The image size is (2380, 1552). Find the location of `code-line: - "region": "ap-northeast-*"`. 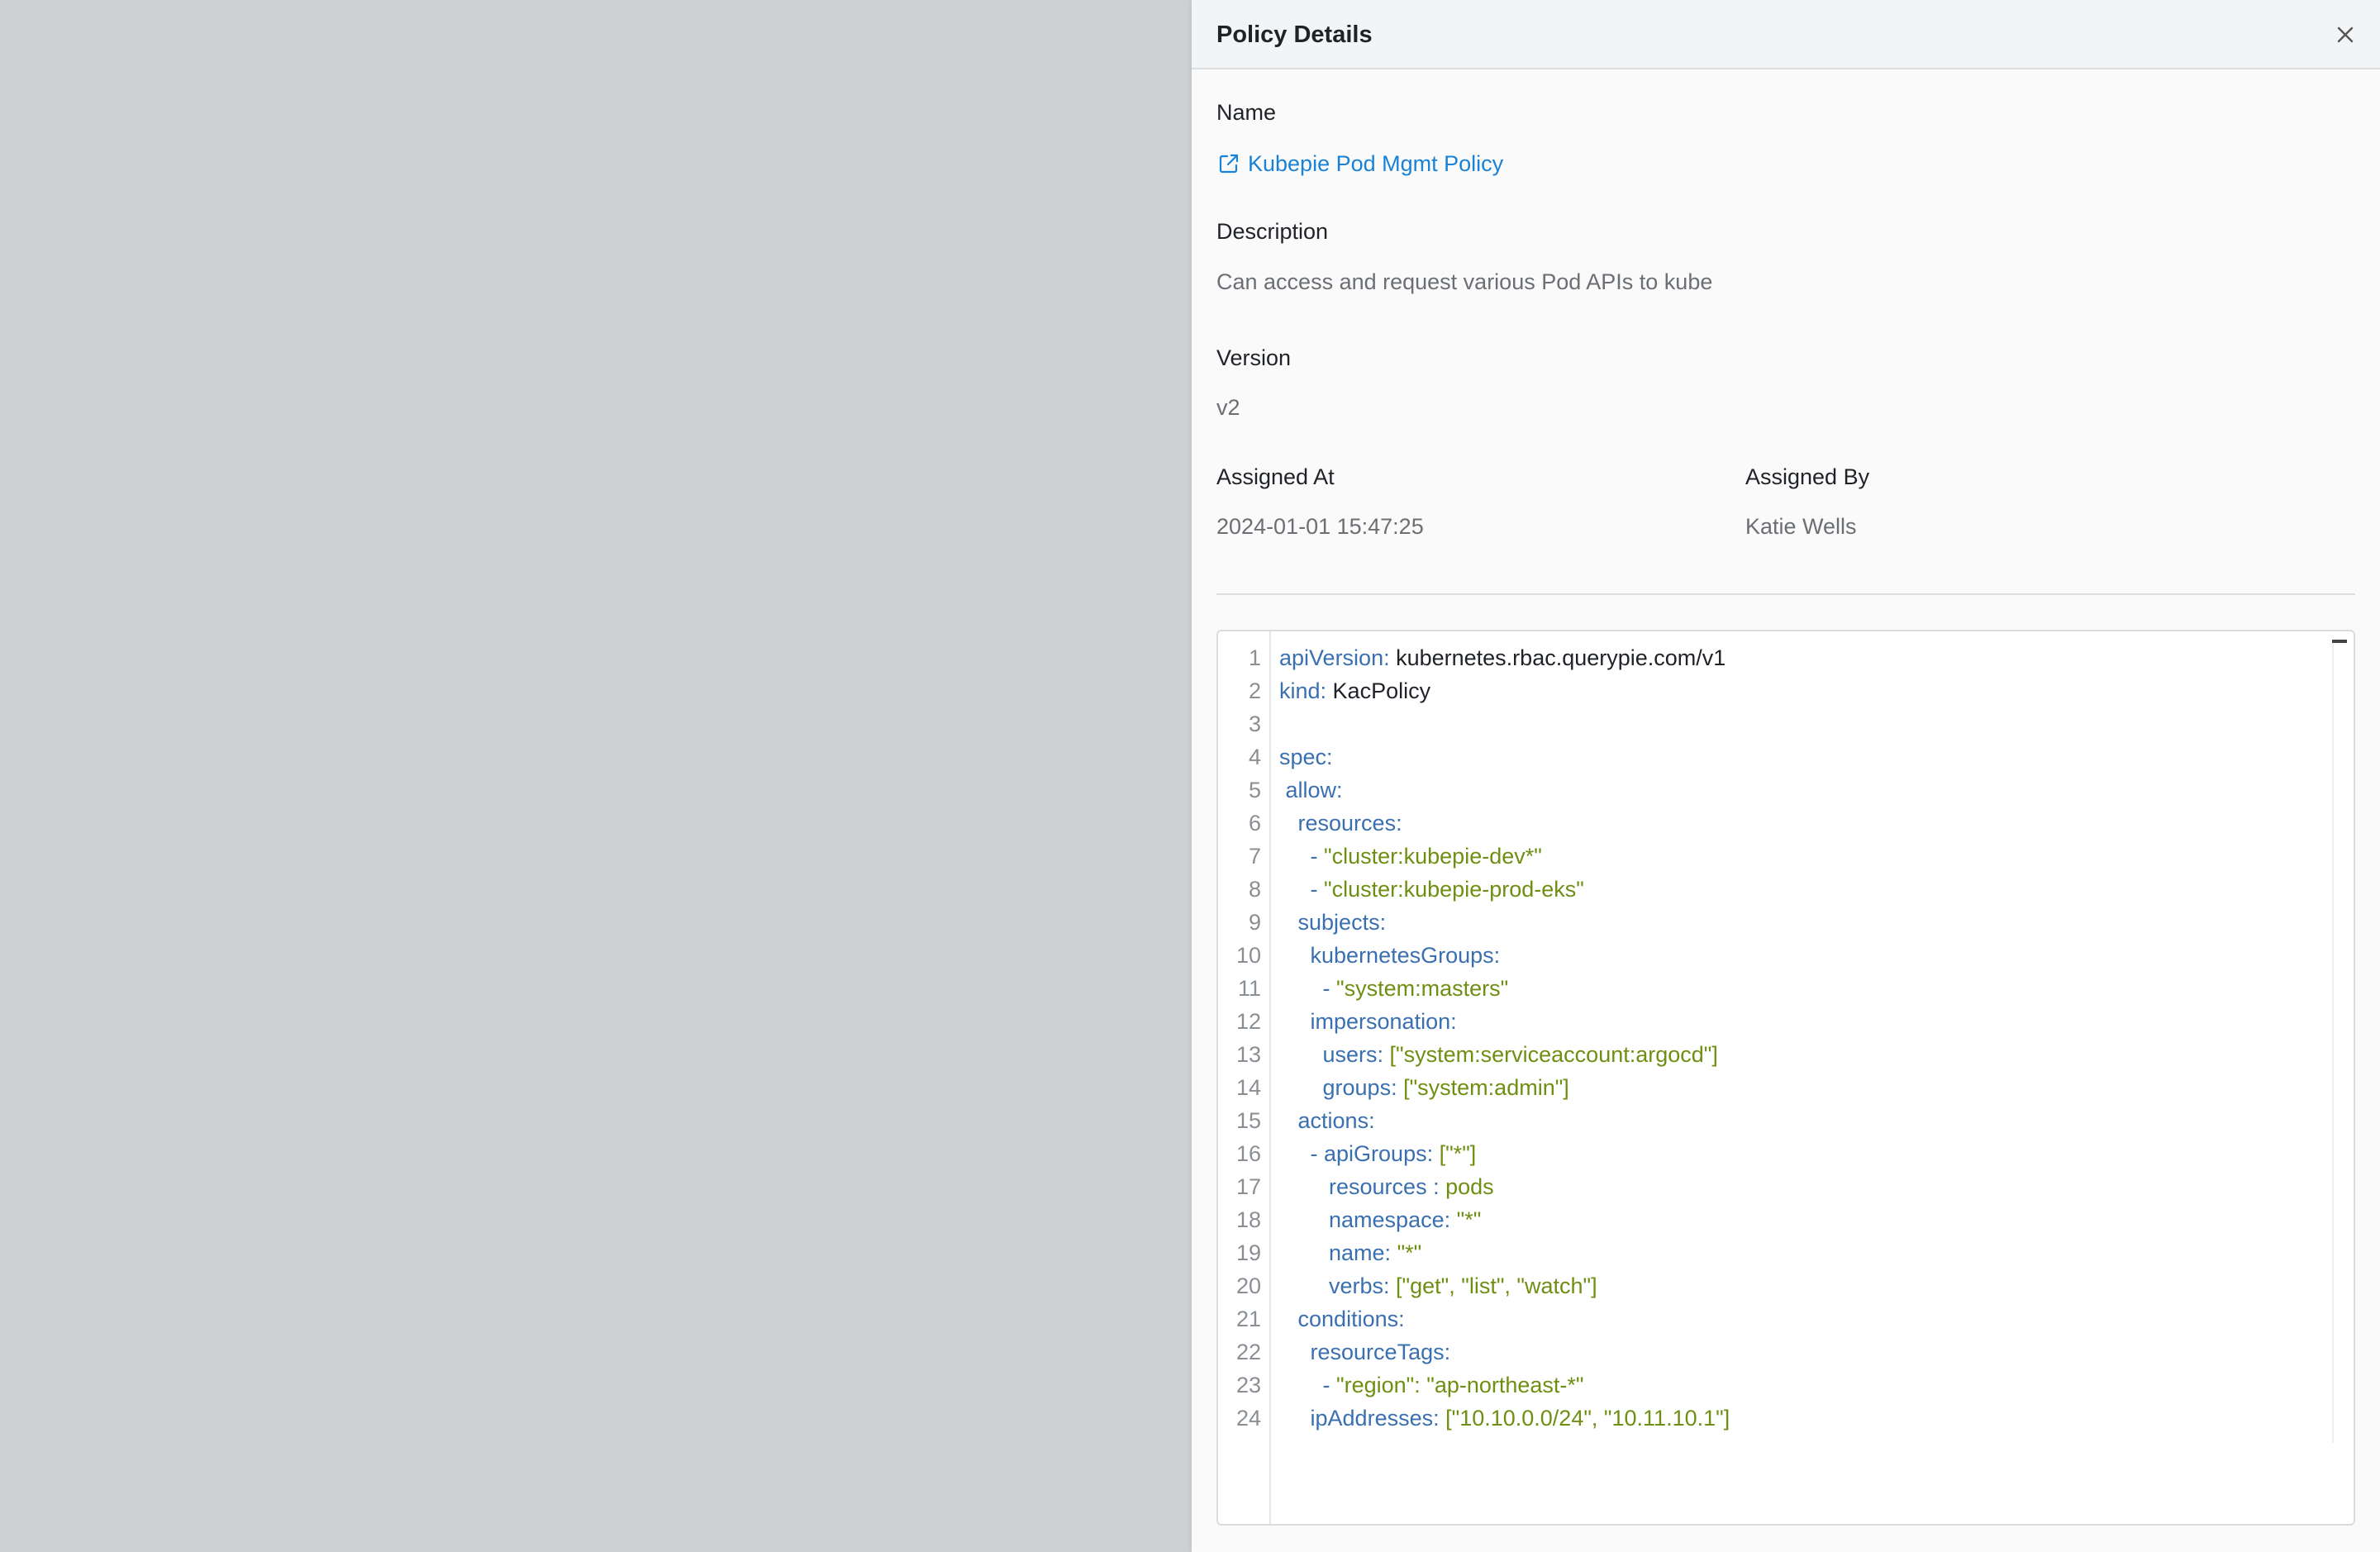

code-line: - "region": "ap-northeast-*" is located at coordinates (1431, 1385).